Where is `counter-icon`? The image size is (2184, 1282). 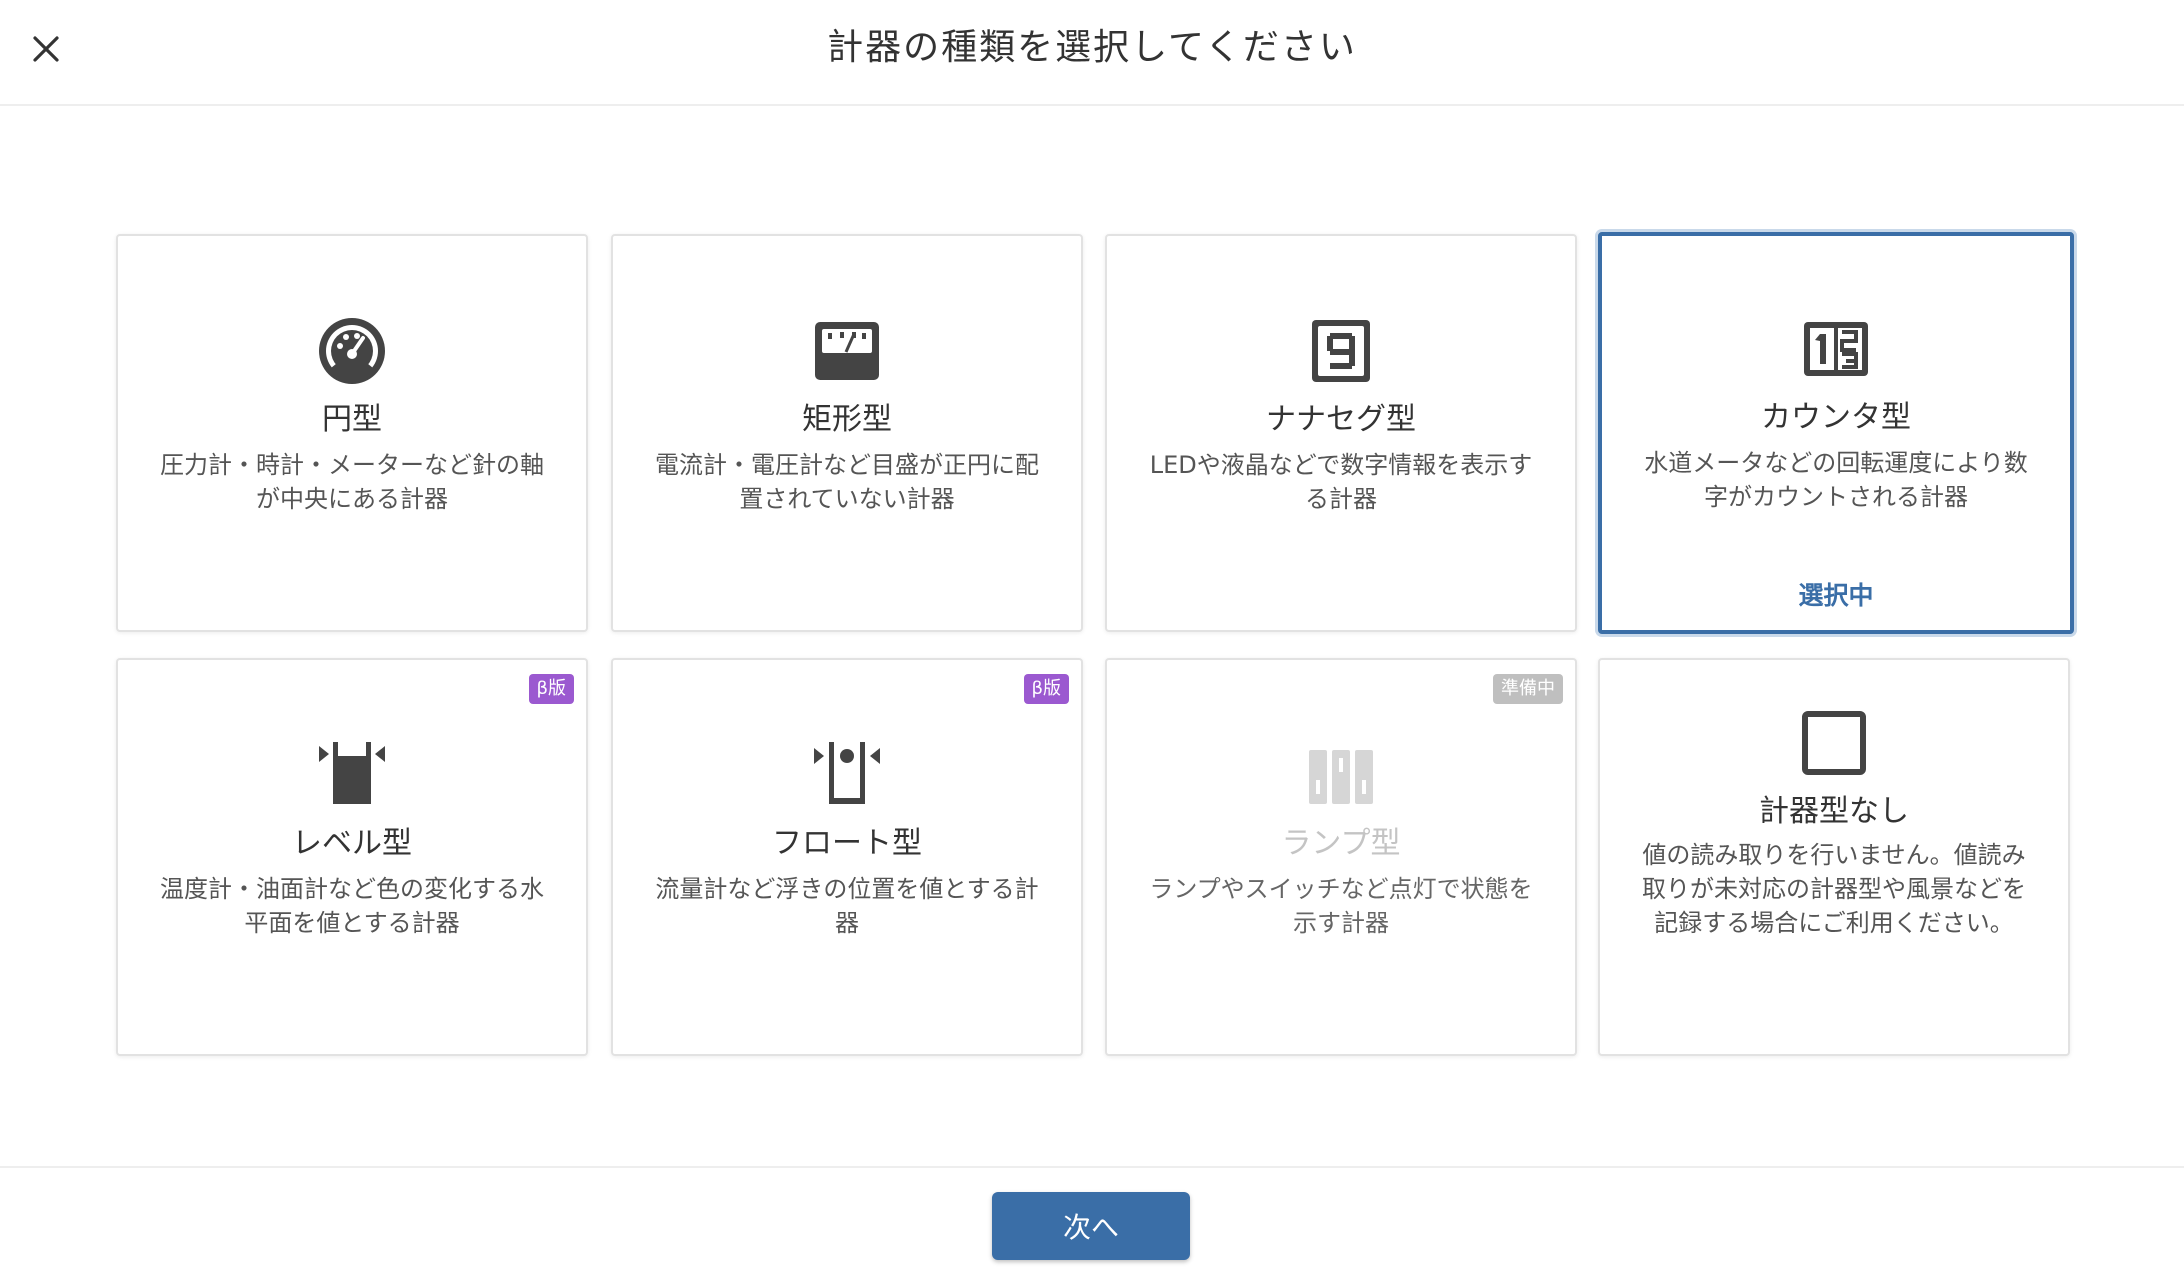
counter-icon is located at coordinates (1836, 349).